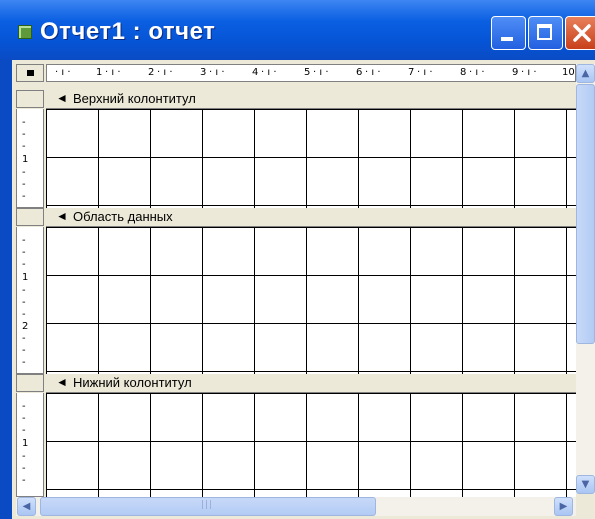 The height and width of the screenshot is (519, 595). I want to click on page-footer-bar: ◄ Нижний колонтитул, so click(311, 383).